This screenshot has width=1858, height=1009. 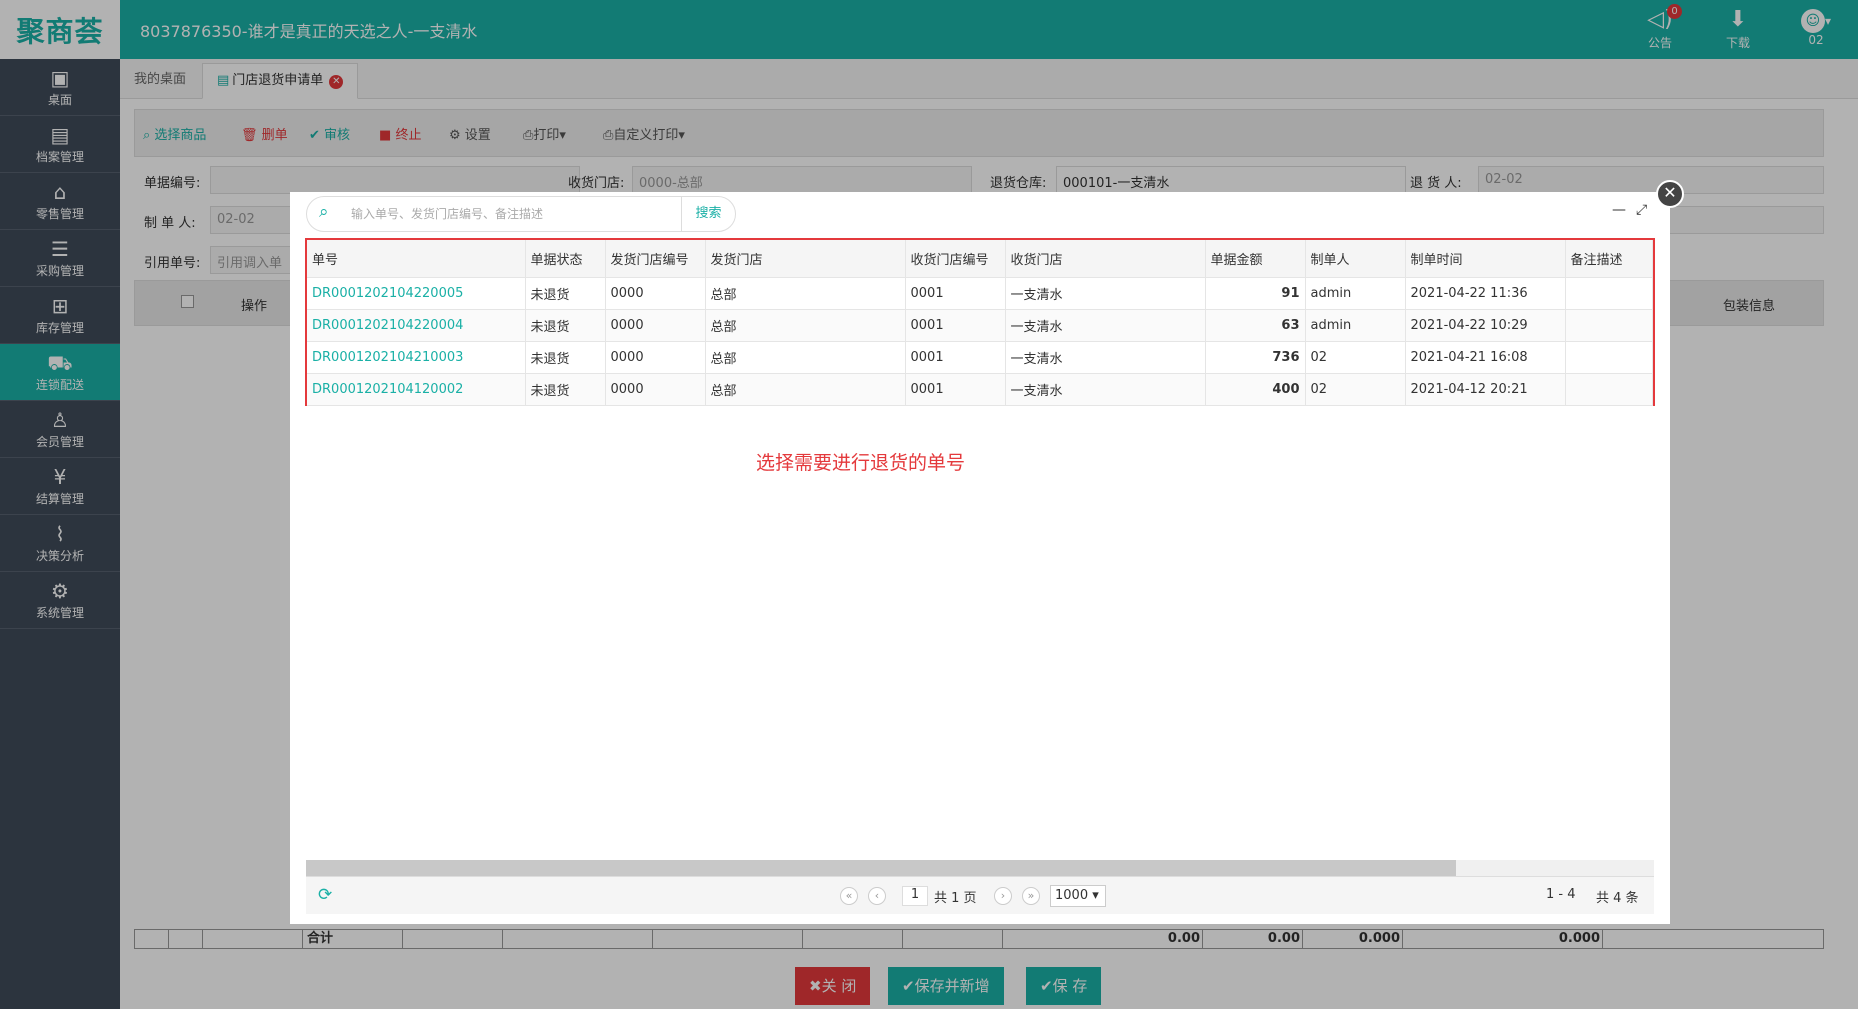 I want to click on chevron-down-icon: ▾, so click(x=1095, y=895).